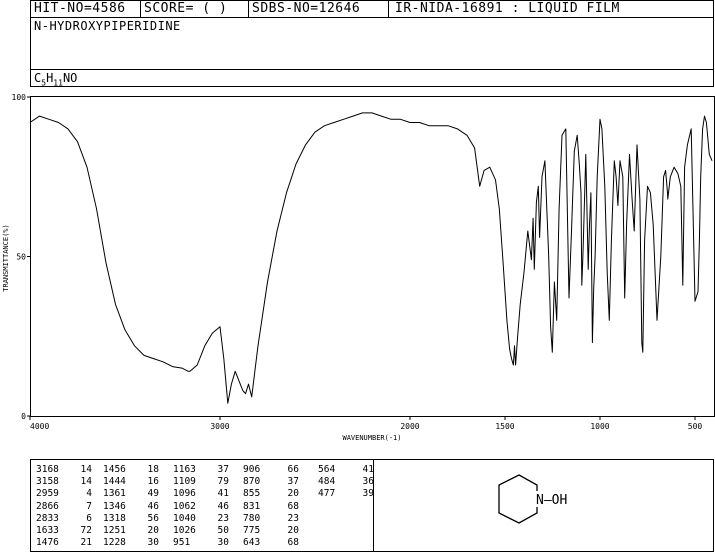 The width and height of the screenshot is (715, 553). Describe the element at coordinates (184, 530) in the screenshot. I see `peak-wavenumber: 1026` at that location.